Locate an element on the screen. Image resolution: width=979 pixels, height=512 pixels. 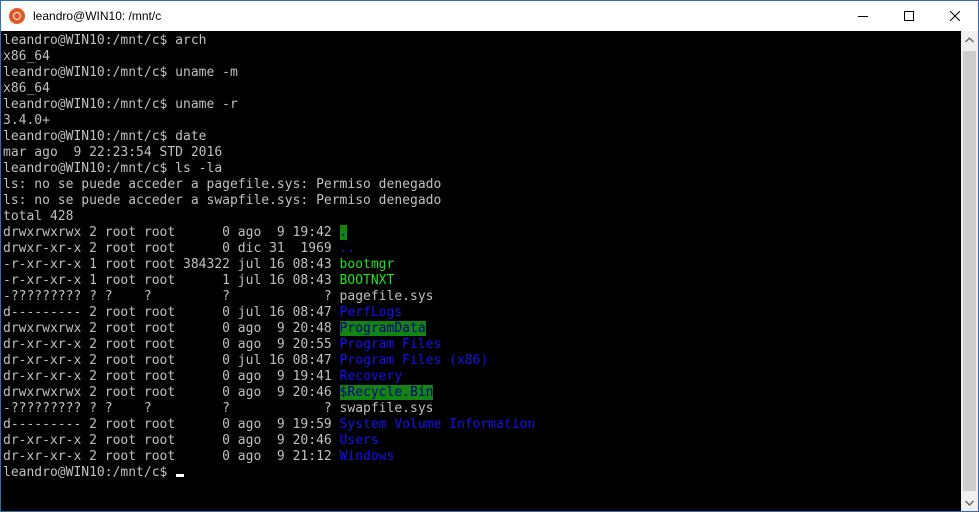
terminal-text: total 428 is located at coordinates (38, 216).